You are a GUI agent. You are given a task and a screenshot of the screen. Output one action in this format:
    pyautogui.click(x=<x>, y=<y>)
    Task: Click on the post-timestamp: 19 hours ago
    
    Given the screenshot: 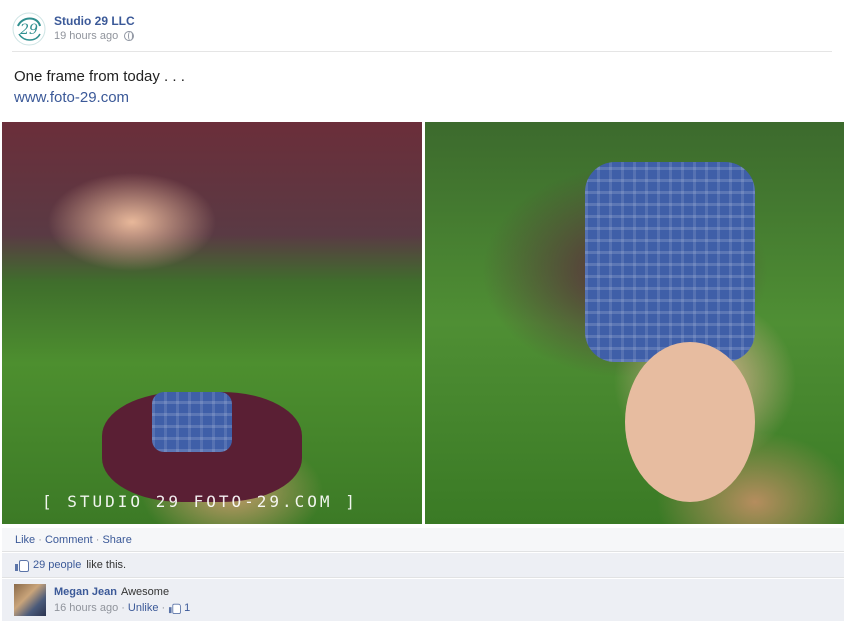 What is the action you would take?
    pyautogui.click(x=86, y=36)
    